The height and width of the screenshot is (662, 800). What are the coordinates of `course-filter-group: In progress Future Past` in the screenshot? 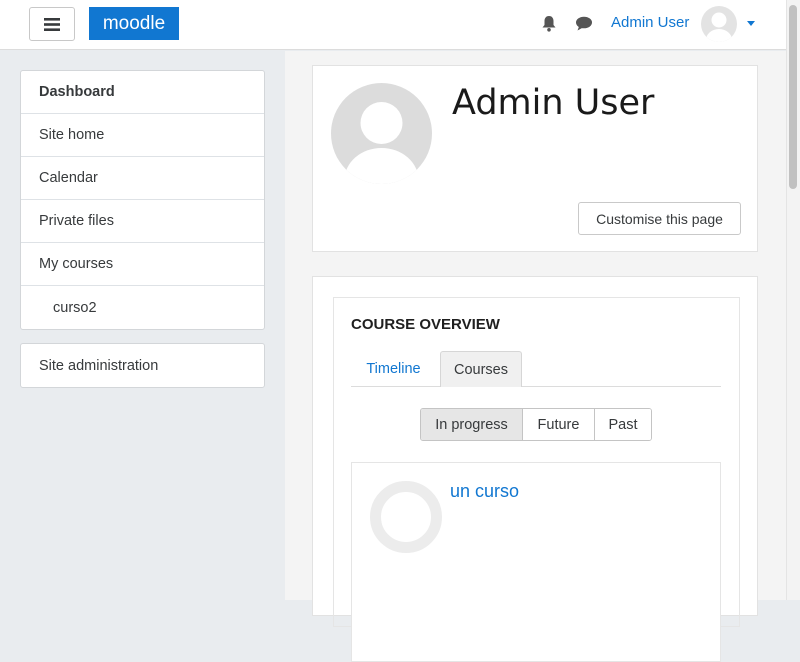 It's located at (536, 424).